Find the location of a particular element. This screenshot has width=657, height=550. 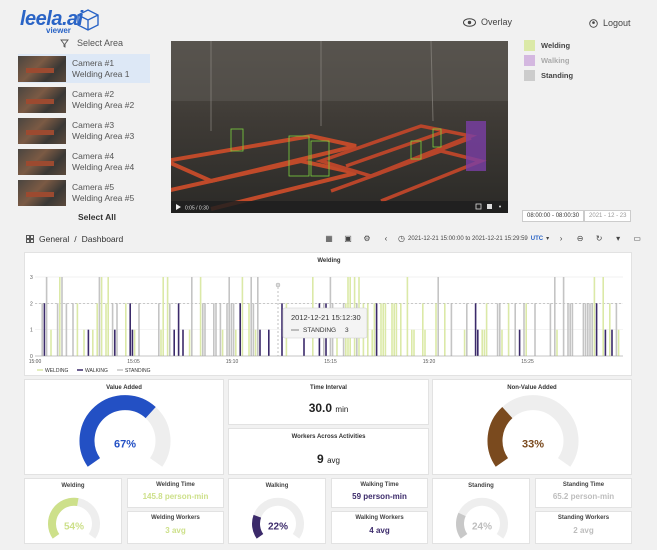

legend-item-standing: Standing is located at coordinates (548, 75).